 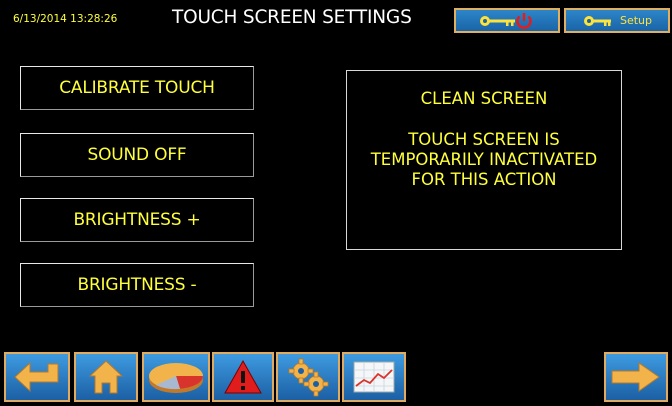 I want to click on setup-label: Setup, so click(x=636, y=20).